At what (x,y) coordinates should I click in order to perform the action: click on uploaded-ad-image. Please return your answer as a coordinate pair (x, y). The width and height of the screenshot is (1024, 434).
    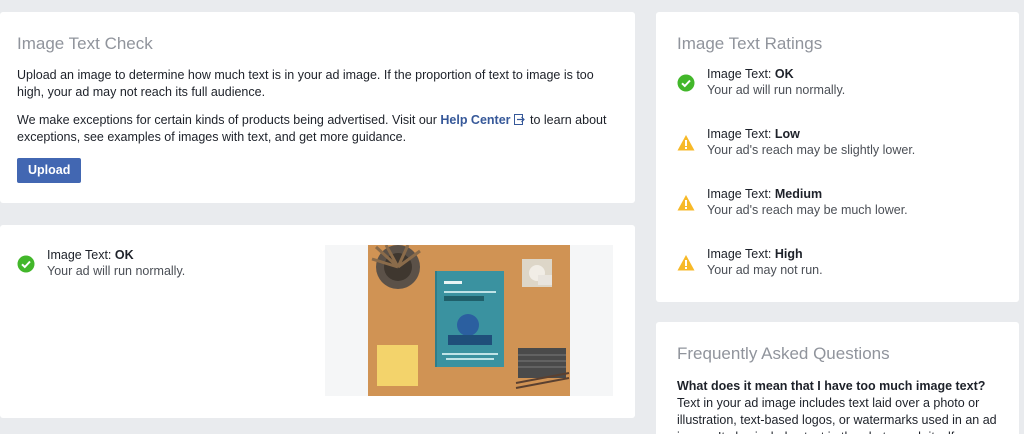
    Looking at the image, I should click on (469, 320).